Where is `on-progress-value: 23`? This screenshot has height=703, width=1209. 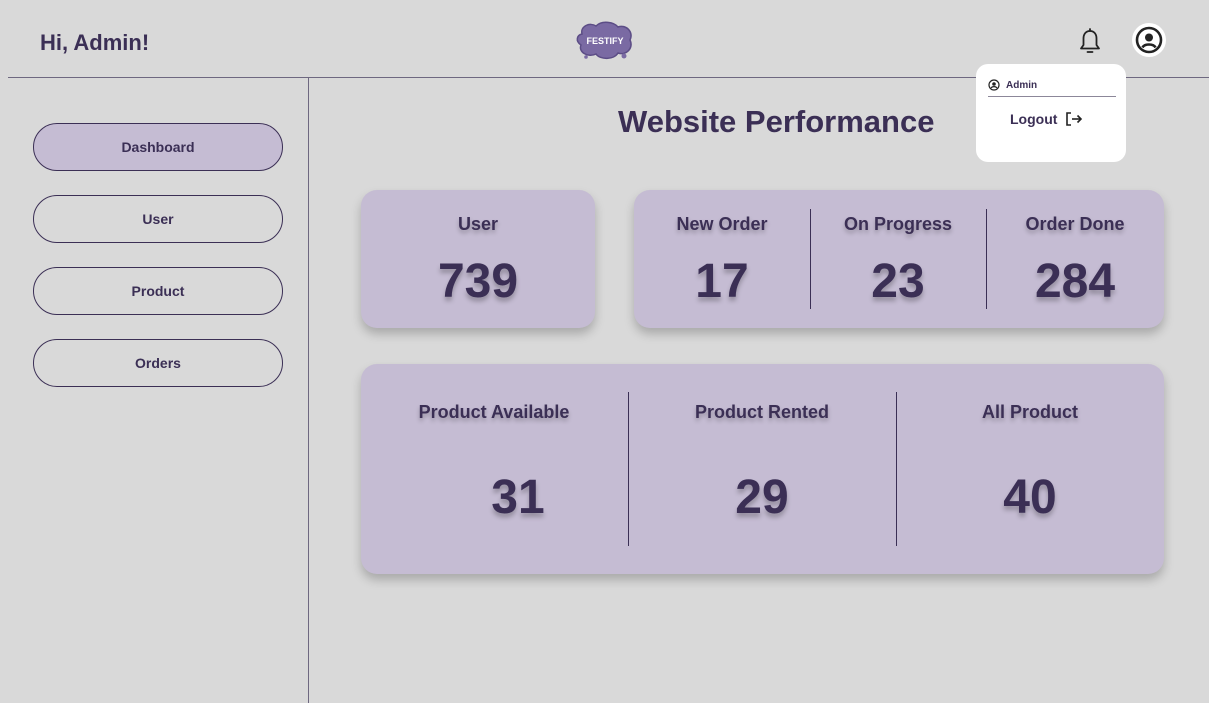 on-progress-value: 23 is located at coordinates (898, 281).